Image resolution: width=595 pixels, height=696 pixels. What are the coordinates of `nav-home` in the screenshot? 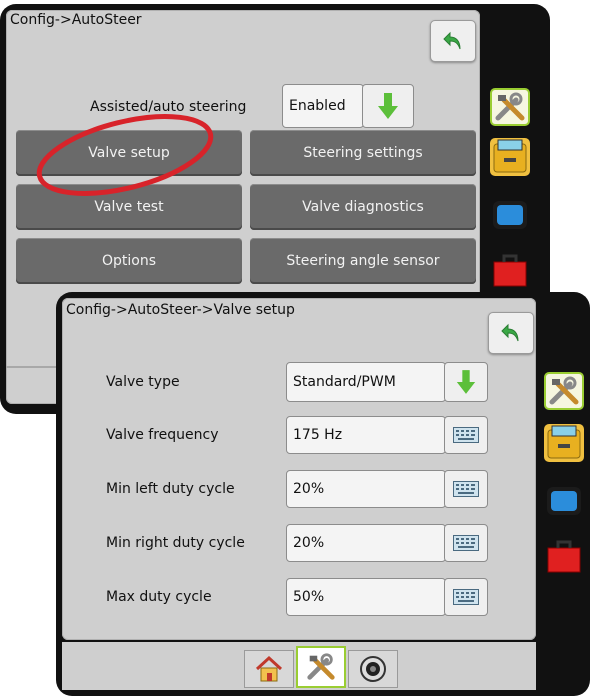 It's located at (269, 669).